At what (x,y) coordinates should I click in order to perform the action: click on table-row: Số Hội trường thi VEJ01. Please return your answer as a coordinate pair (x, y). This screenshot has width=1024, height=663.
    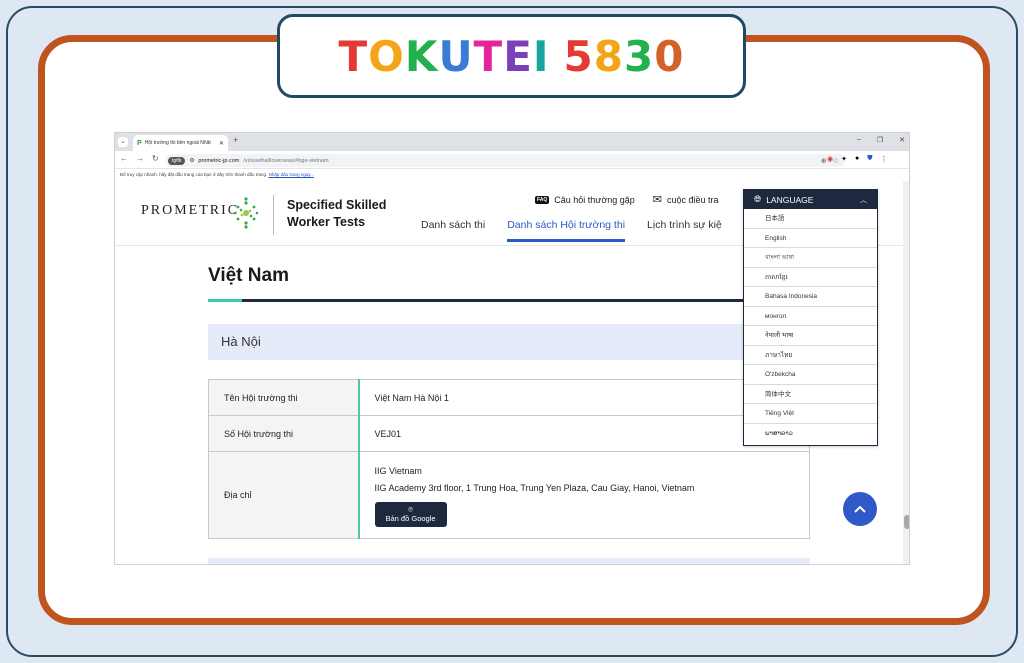
    Looking at the image, I should click on (509, 433).